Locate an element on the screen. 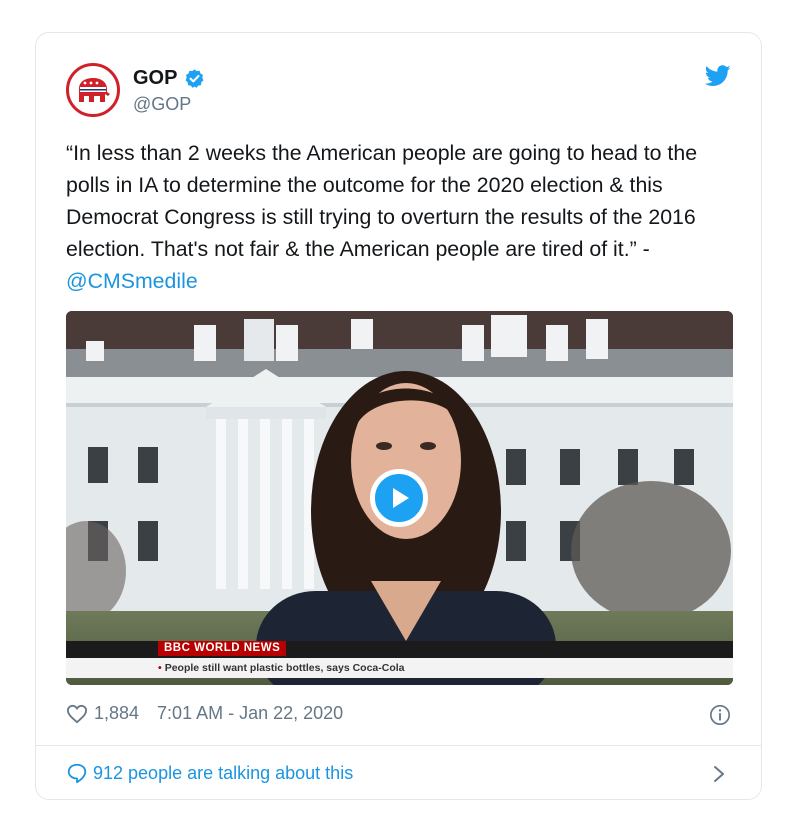 Image resolution: width=799 pixels, height=840 pixels. talking-text: 912 people are talking about this is located at coordinates (223, 773).